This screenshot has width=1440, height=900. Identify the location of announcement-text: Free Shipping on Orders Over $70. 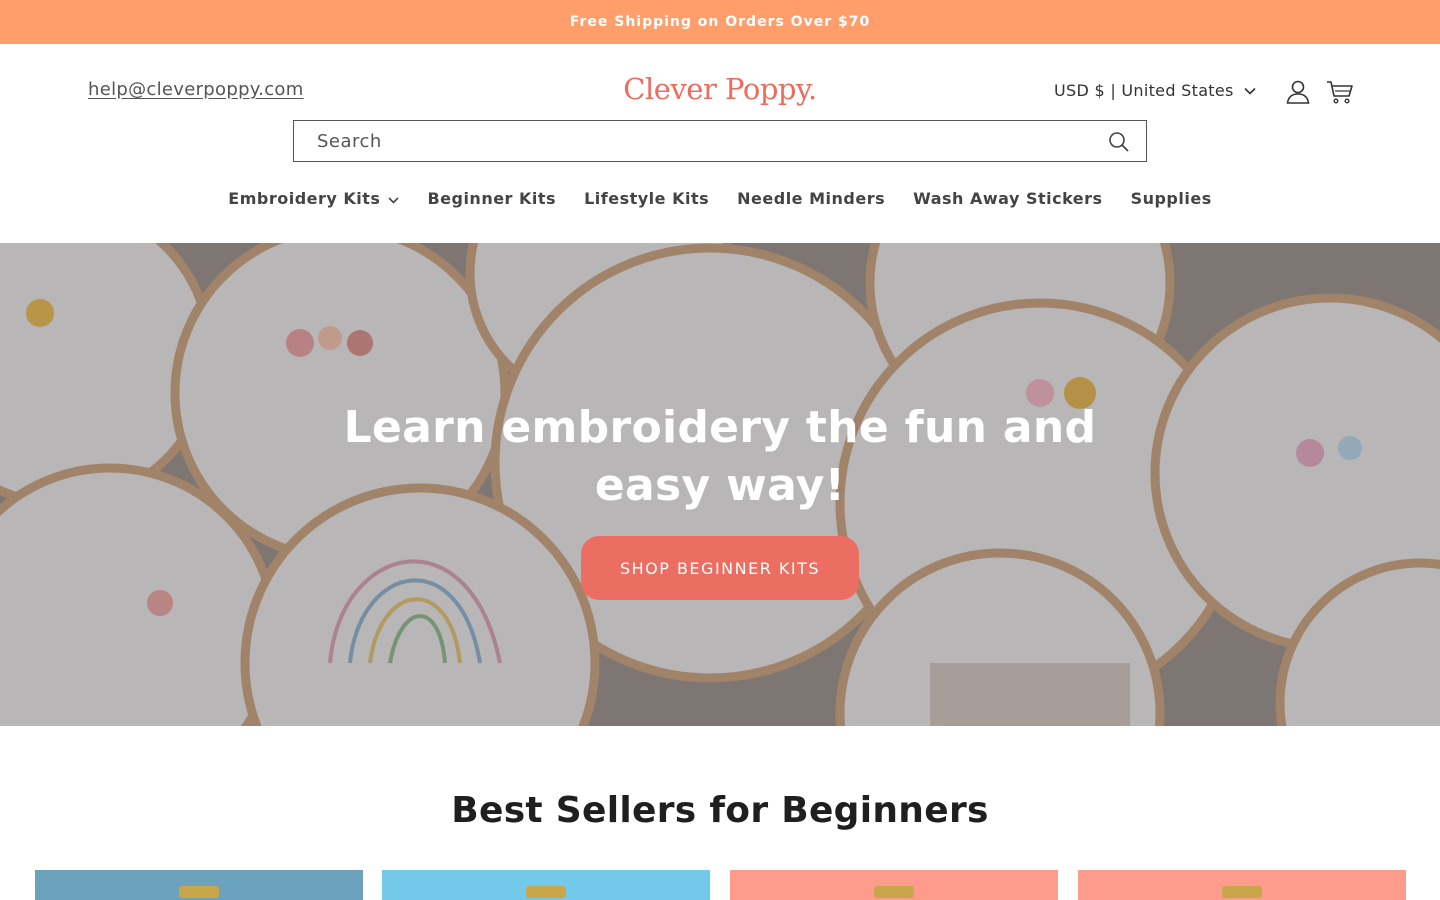
(720, 22).